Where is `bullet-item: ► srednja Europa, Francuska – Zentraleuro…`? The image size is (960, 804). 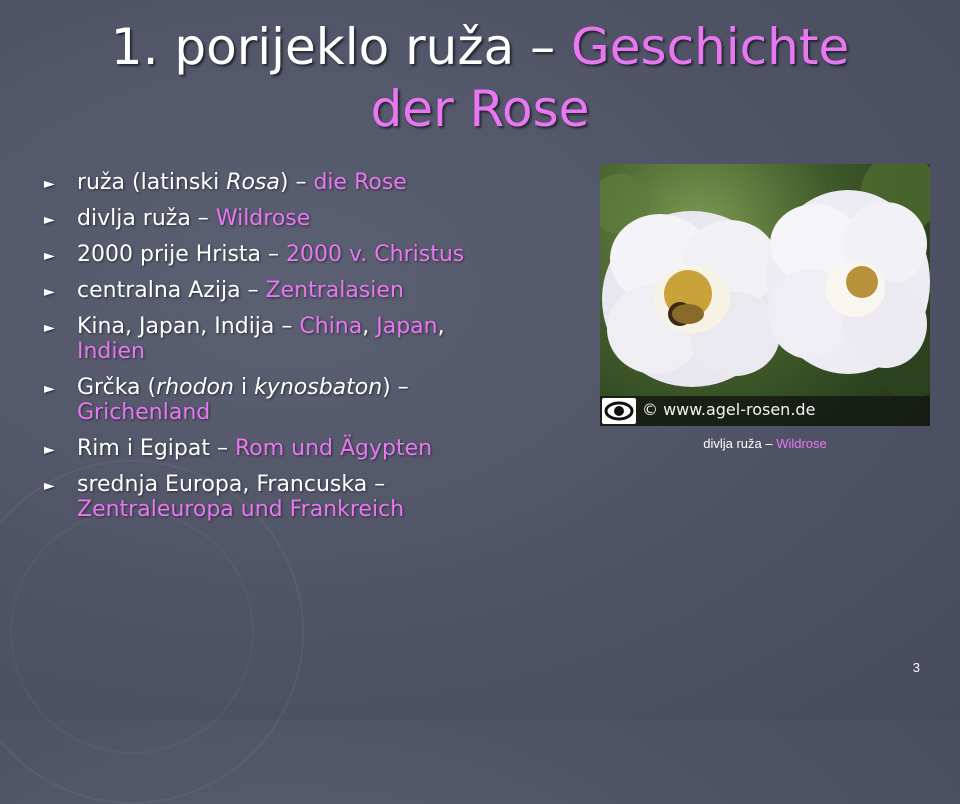
bullet-item: ► srednja Europa, Francuska – Zentraleuro… is located at coordinates (269, 497).